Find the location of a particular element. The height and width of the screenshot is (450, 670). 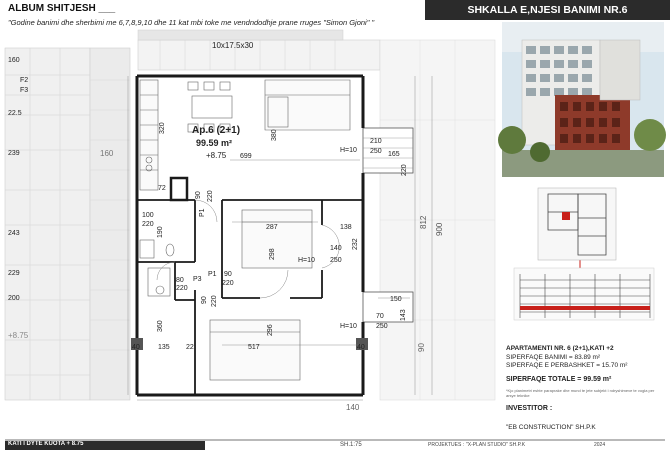

dim-140b: 140 is located at coordinates (353, 407).